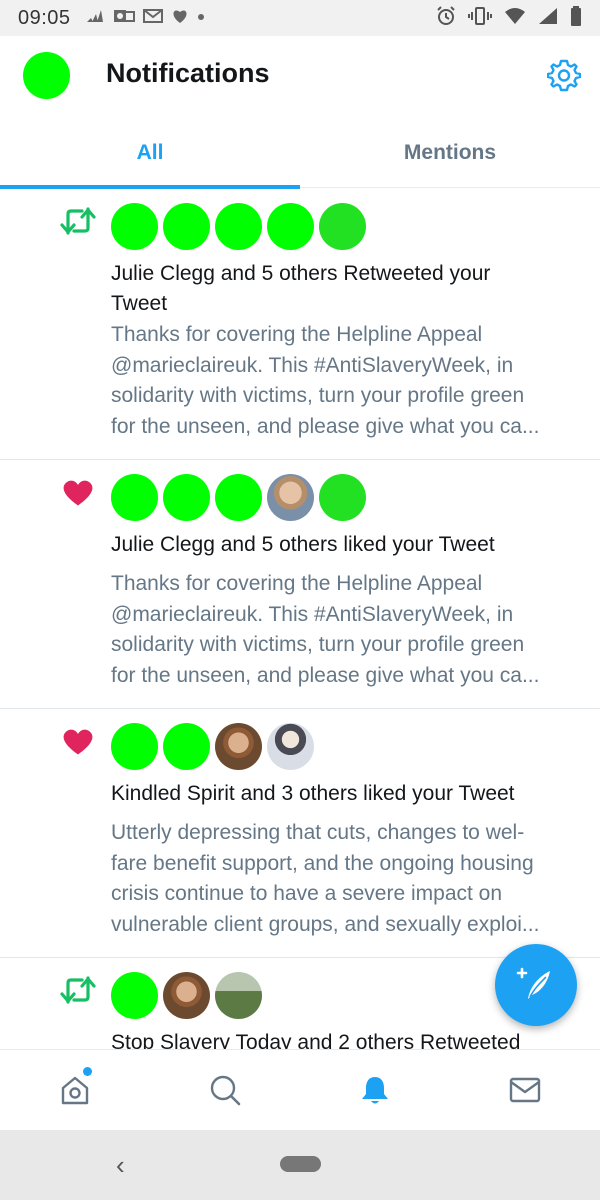 Image resolution: width=600 pixels, height=1200 pixels. What do you see at coordinates (301, 273) in the screenshot?
I see `notification-title-line: Julie Clegg and 5 others Retweeted your` at bounding box center [301, 273].